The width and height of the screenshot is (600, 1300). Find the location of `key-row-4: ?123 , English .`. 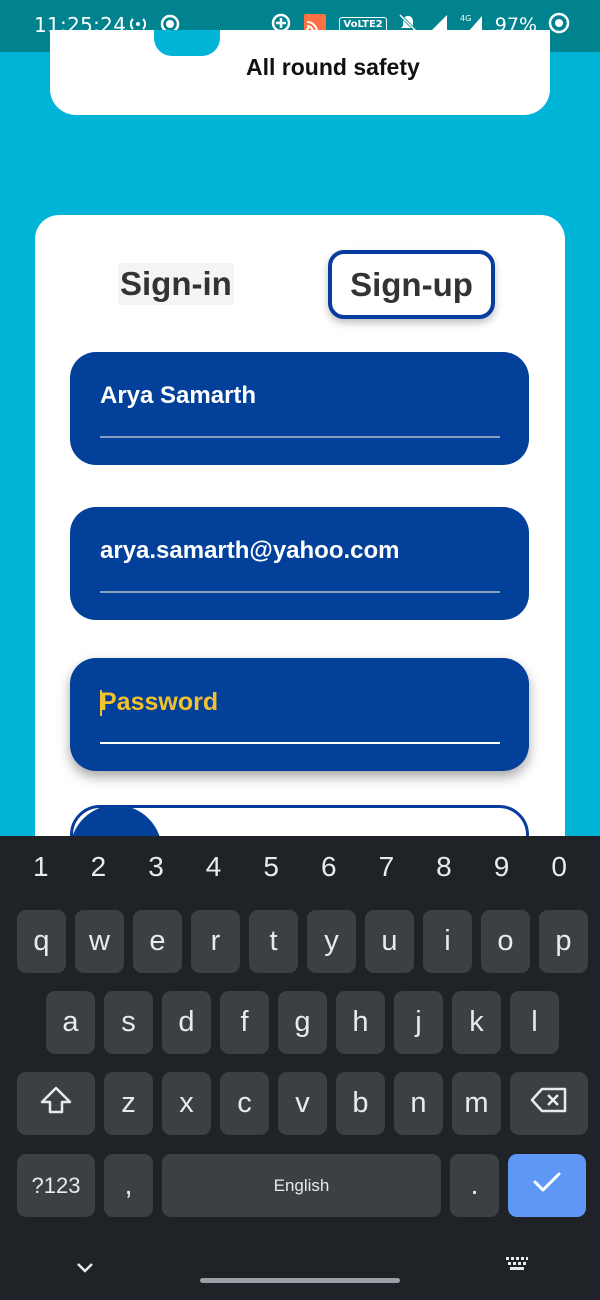

key-row-4: ?123 , English . is located at coordinates (301, 1185).